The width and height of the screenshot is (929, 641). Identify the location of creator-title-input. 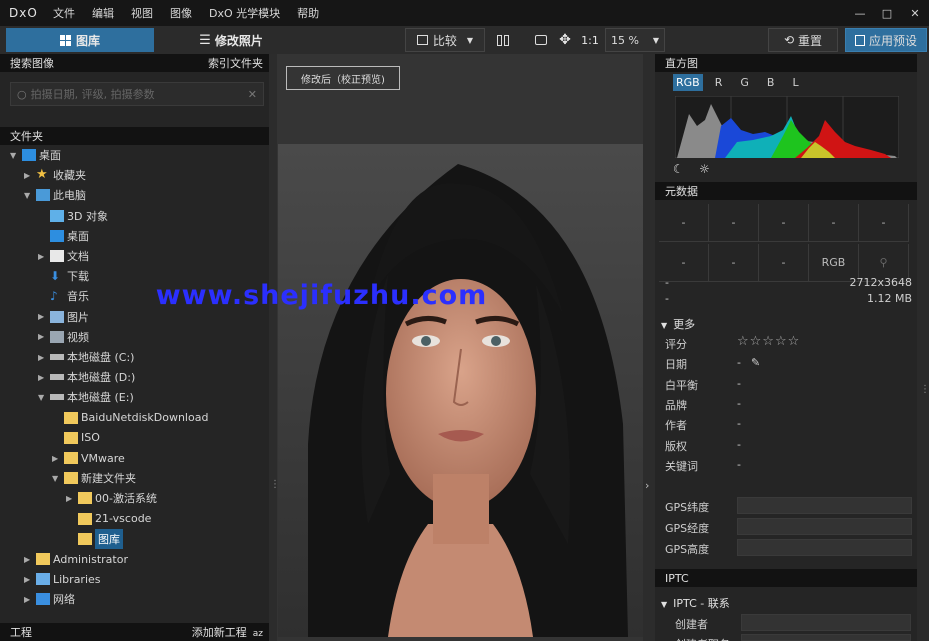
(826, 637).